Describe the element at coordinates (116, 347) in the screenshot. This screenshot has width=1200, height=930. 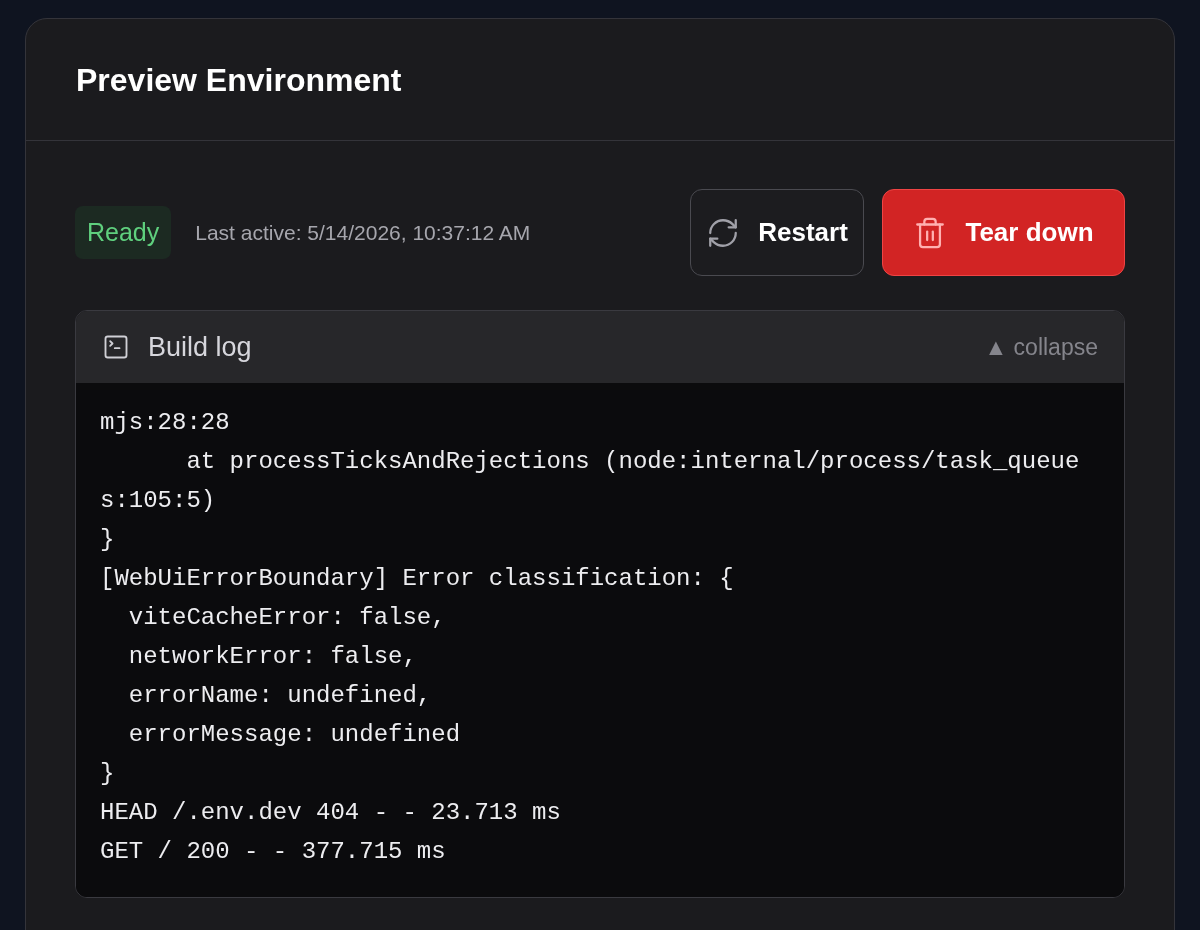
I see `terminal-icon` at that location.